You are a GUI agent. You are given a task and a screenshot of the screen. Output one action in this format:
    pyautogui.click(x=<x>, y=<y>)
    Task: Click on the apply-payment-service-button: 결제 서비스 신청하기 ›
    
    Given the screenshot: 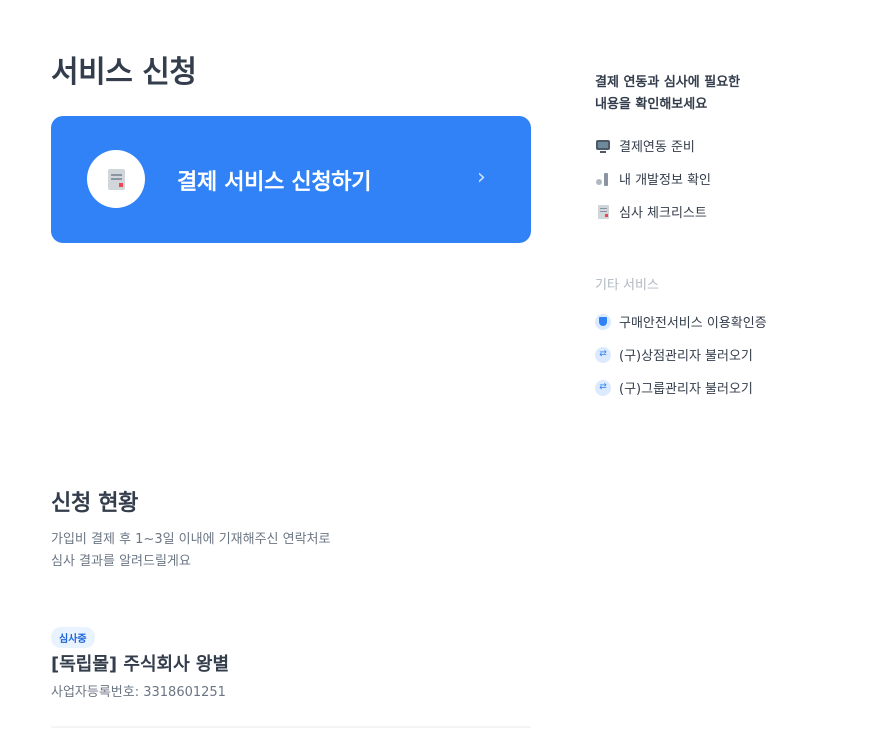 What is the action you would take?
    pyautogui.click(x=291, y=179)
    